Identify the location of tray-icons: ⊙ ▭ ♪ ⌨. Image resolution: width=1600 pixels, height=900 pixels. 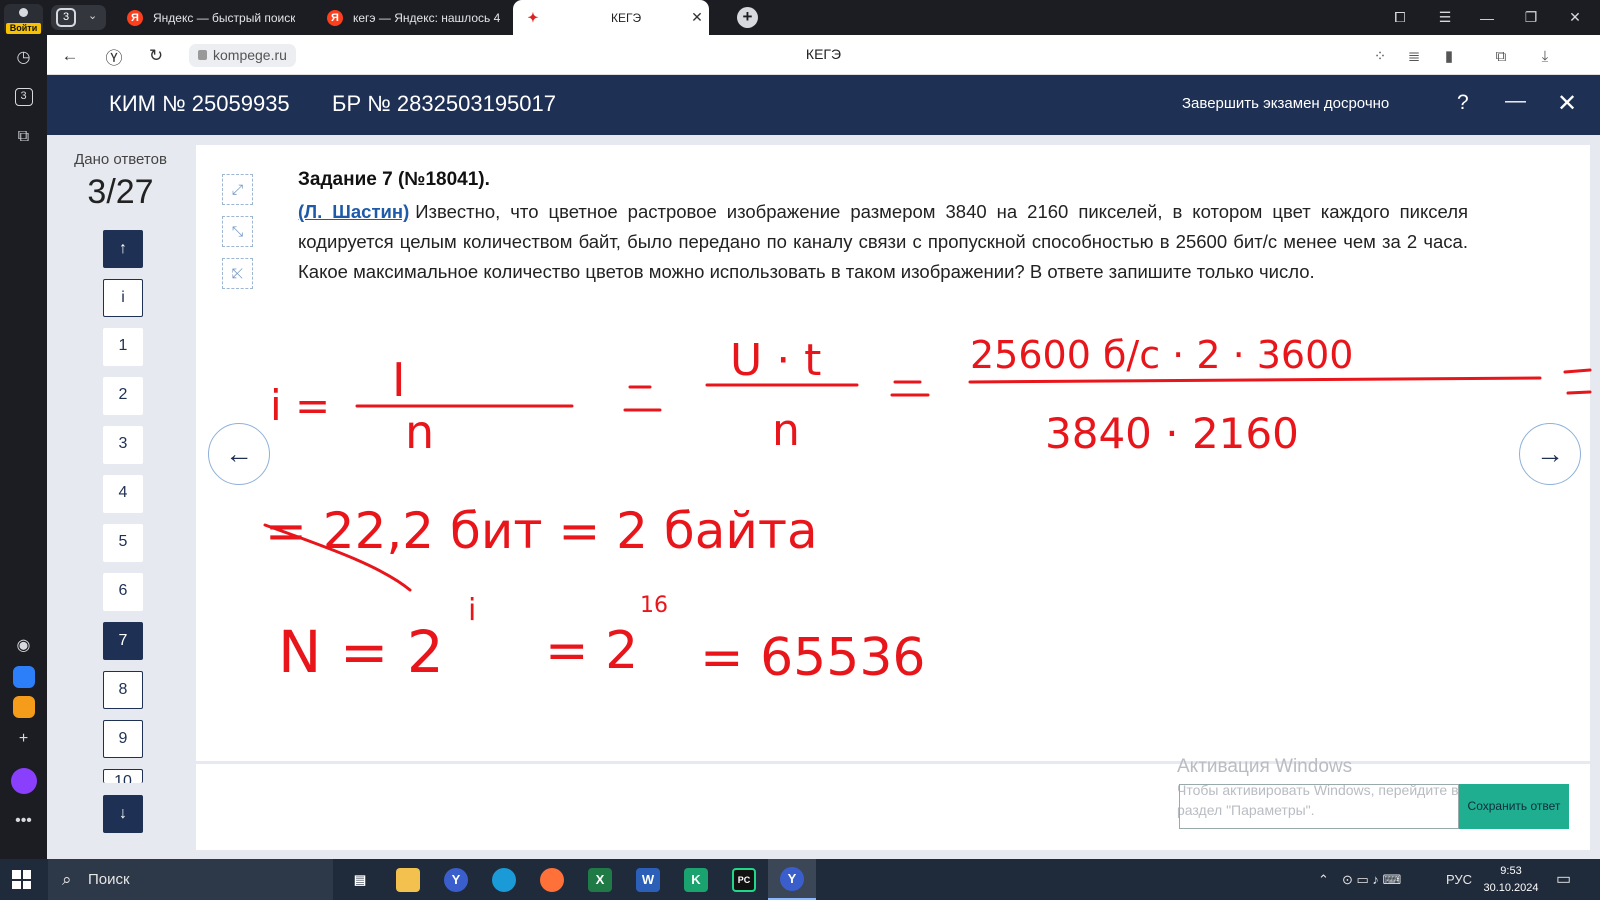
(1371, 879).